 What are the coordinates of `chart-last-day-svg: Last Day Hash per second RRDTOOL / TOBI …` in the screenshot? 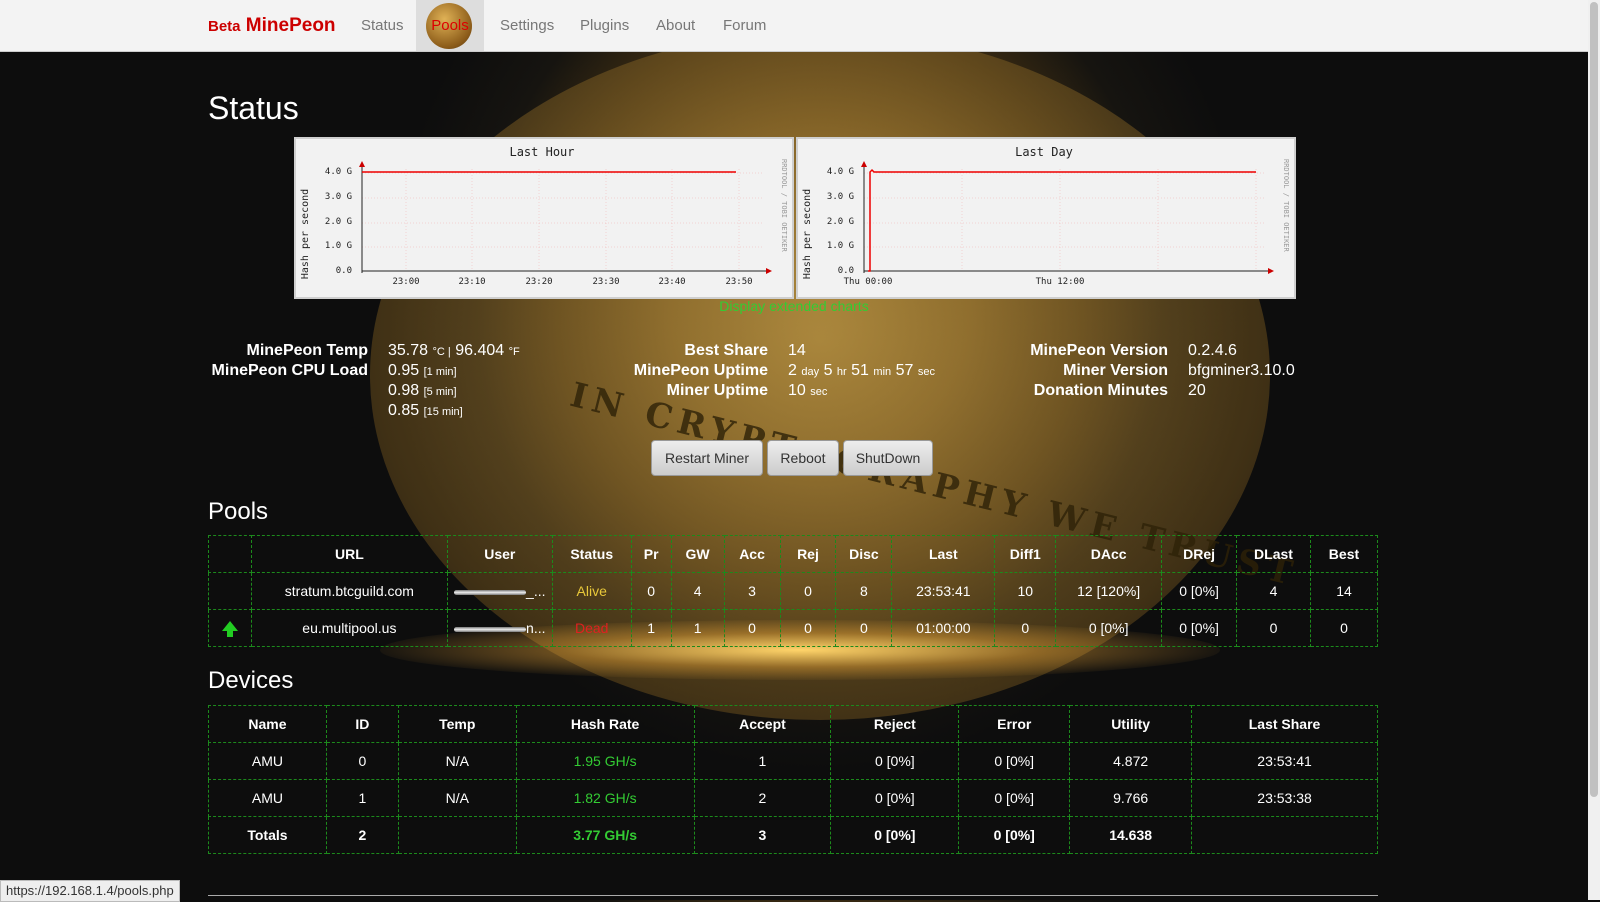 It's located at (1046, 216).